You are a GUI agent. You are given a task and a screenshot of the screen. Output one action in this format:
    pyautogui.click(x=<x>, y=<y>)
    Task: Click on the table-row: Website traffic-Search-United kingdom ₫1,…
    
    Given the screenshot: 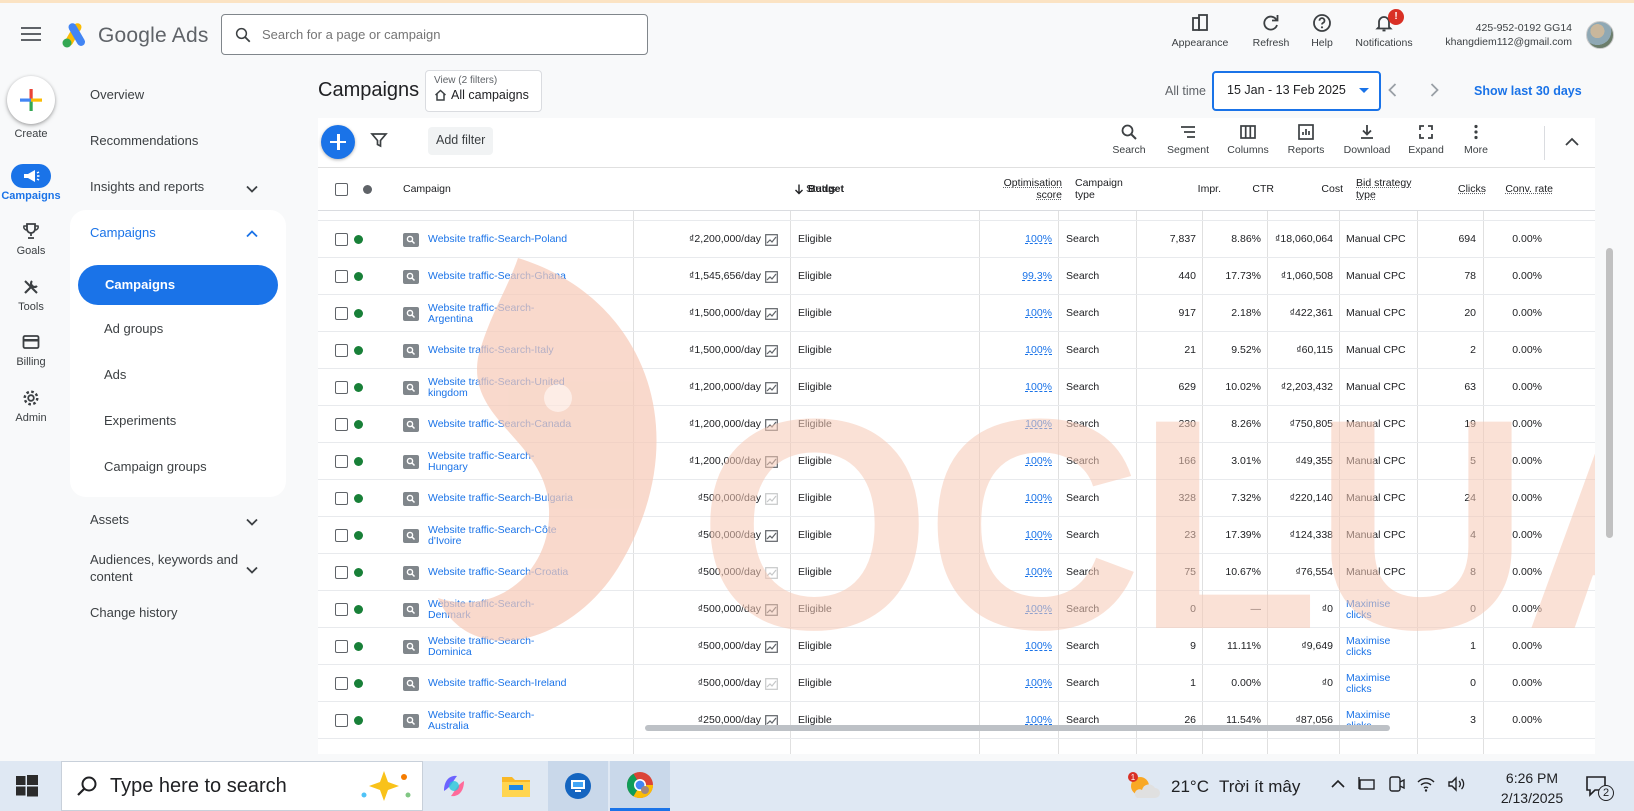 What is the action you would take?
    pyautogui.click(x=956, y=387)
    